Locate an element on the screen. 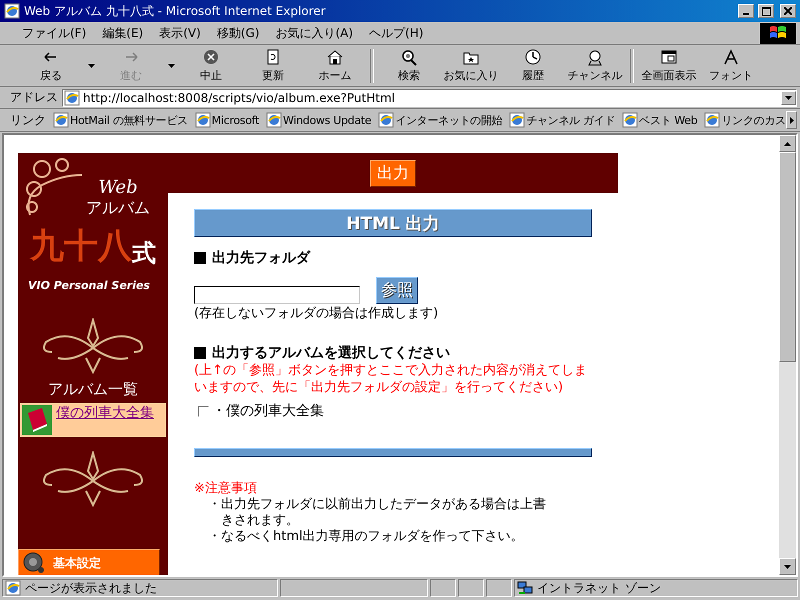 This screenshot has width=800, height=600. menu-item: 編集(E) is located at coordinates (123, 33).